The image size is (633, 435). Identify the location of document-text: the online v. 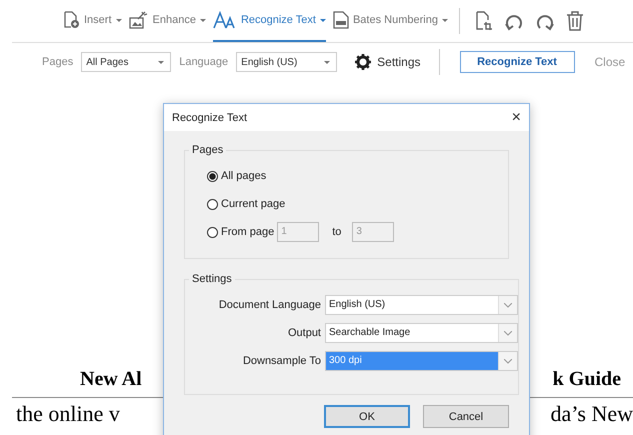
(68, 414).